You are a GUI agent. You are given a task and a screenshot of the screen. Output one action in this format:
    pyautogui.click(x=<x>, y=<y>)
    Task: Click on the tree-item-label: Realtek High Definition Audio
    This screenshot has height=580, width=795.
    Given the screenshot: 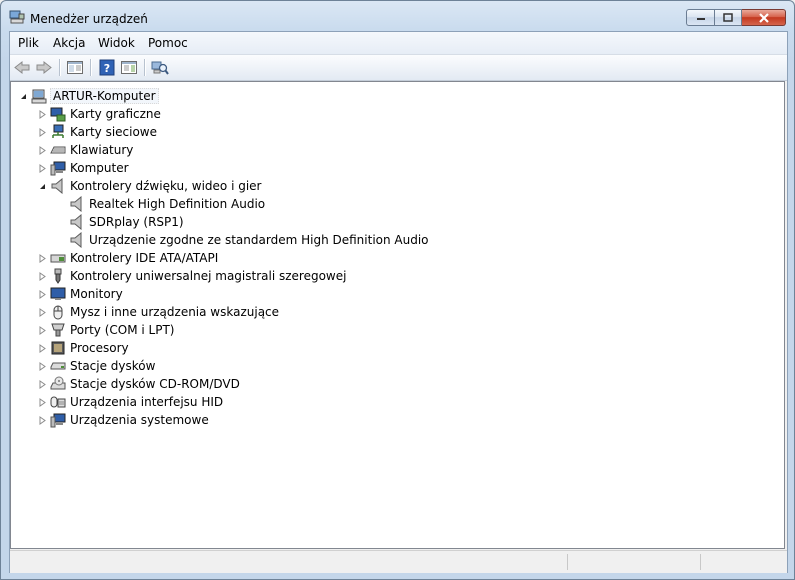 What is the action you would take?
    pyautogui.click(x=177, y=204)
    